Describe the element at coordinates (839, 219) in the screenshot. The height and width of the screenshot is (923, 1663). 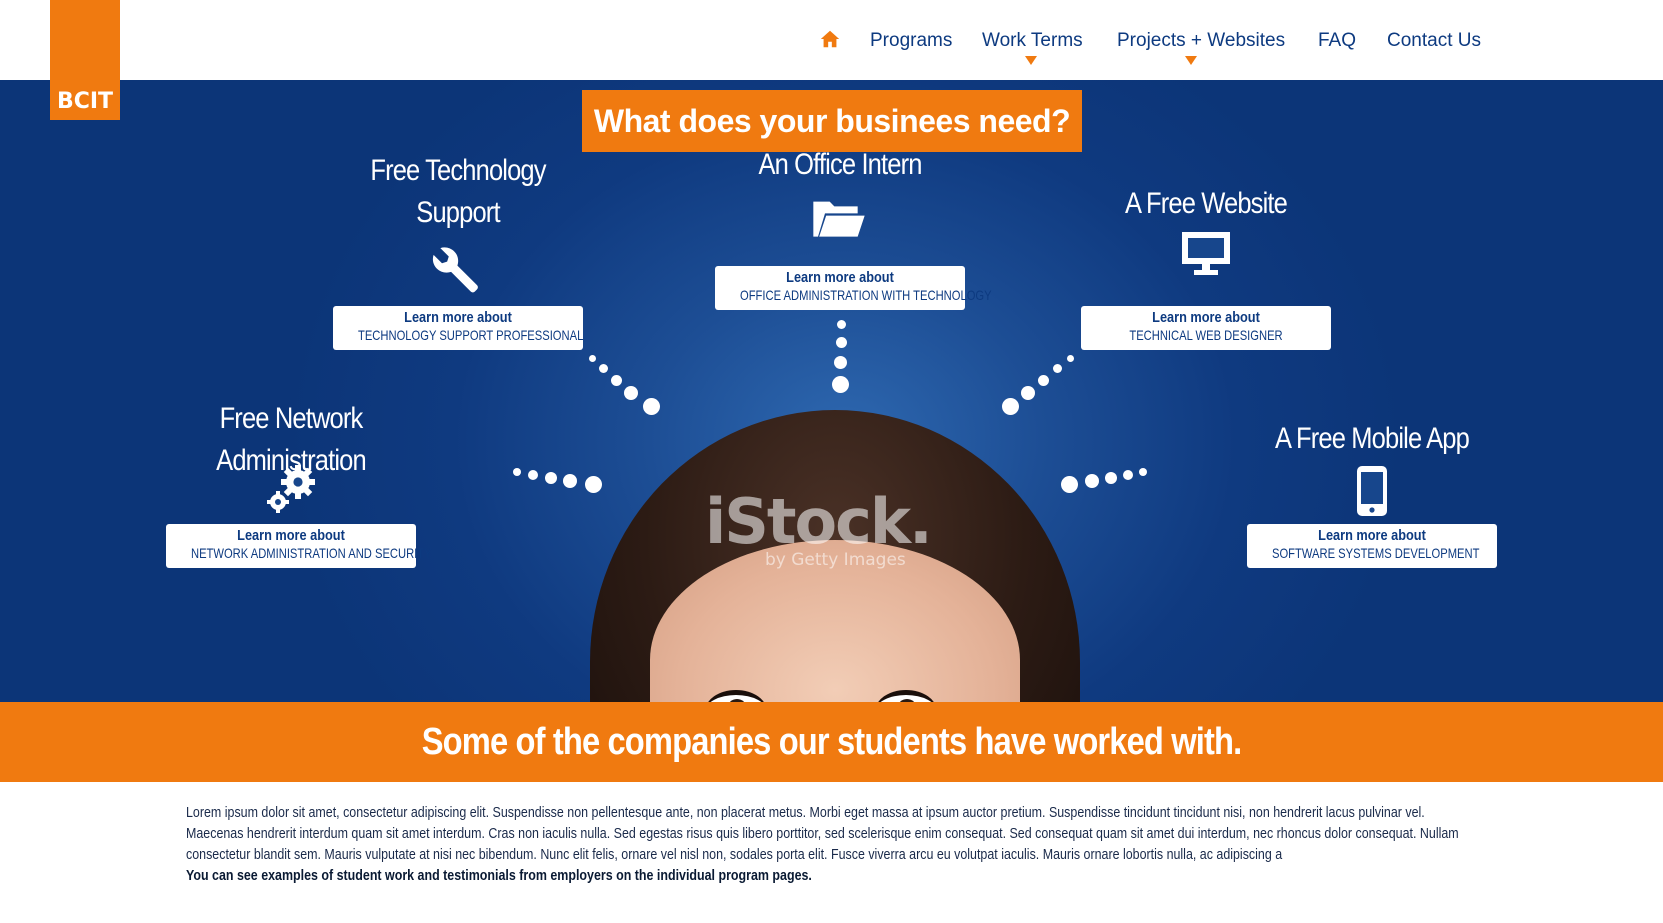
I see `folder-icon` at that location.